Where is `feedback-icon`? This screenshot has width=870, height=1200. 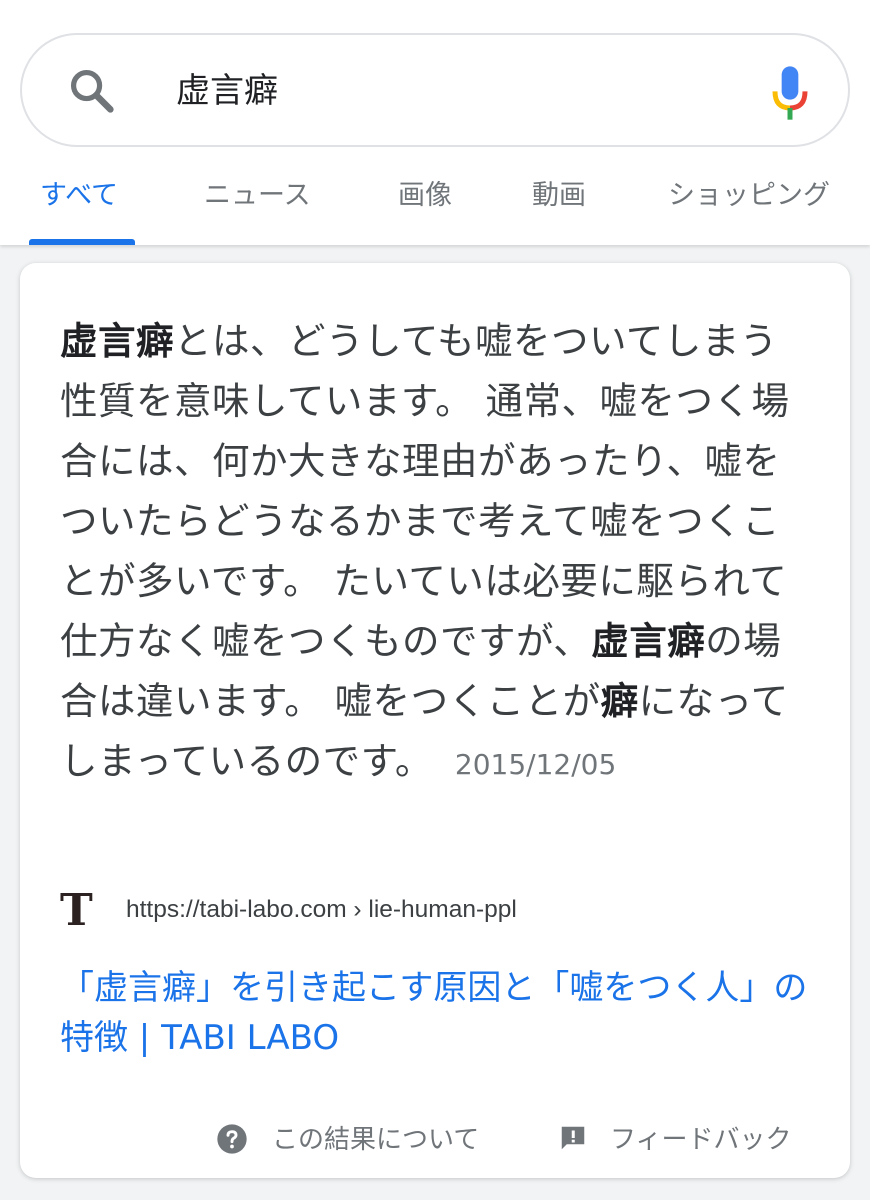 feedback-icon is located at coordinates (573, 1138).